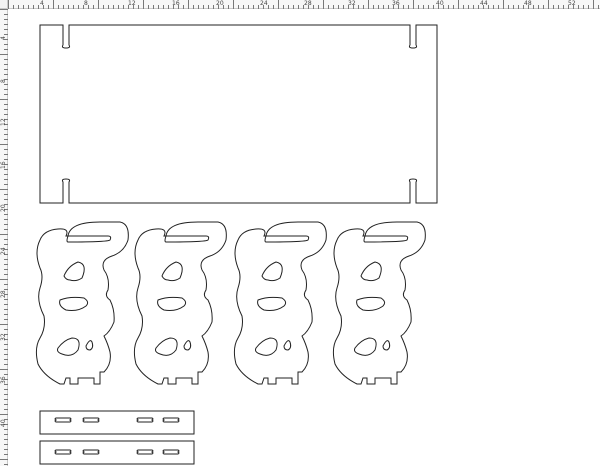 Image resolution: width=600 pixels, height=466 pixels. Describe the element at coordinates (264, 3) in the screenshot. I see `horizontal-ruler-label: 24` at that location.